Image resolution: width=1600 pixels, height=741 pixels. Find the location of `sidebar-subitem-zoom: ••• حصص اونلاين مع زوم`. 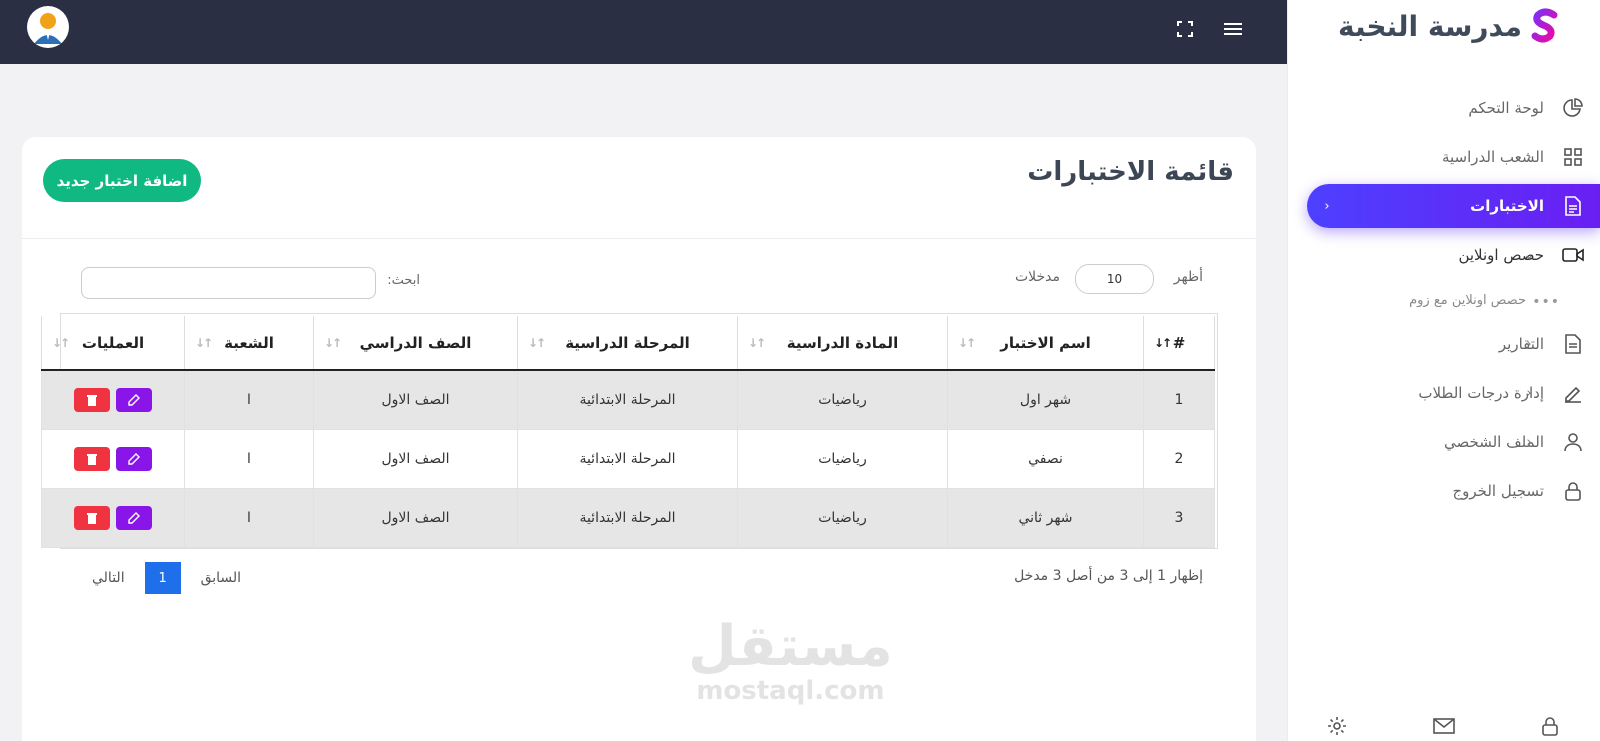

sidebar-subitem-zoom: ••• حصص اونلاين مع زوم is located at coordinates (1443, 302).